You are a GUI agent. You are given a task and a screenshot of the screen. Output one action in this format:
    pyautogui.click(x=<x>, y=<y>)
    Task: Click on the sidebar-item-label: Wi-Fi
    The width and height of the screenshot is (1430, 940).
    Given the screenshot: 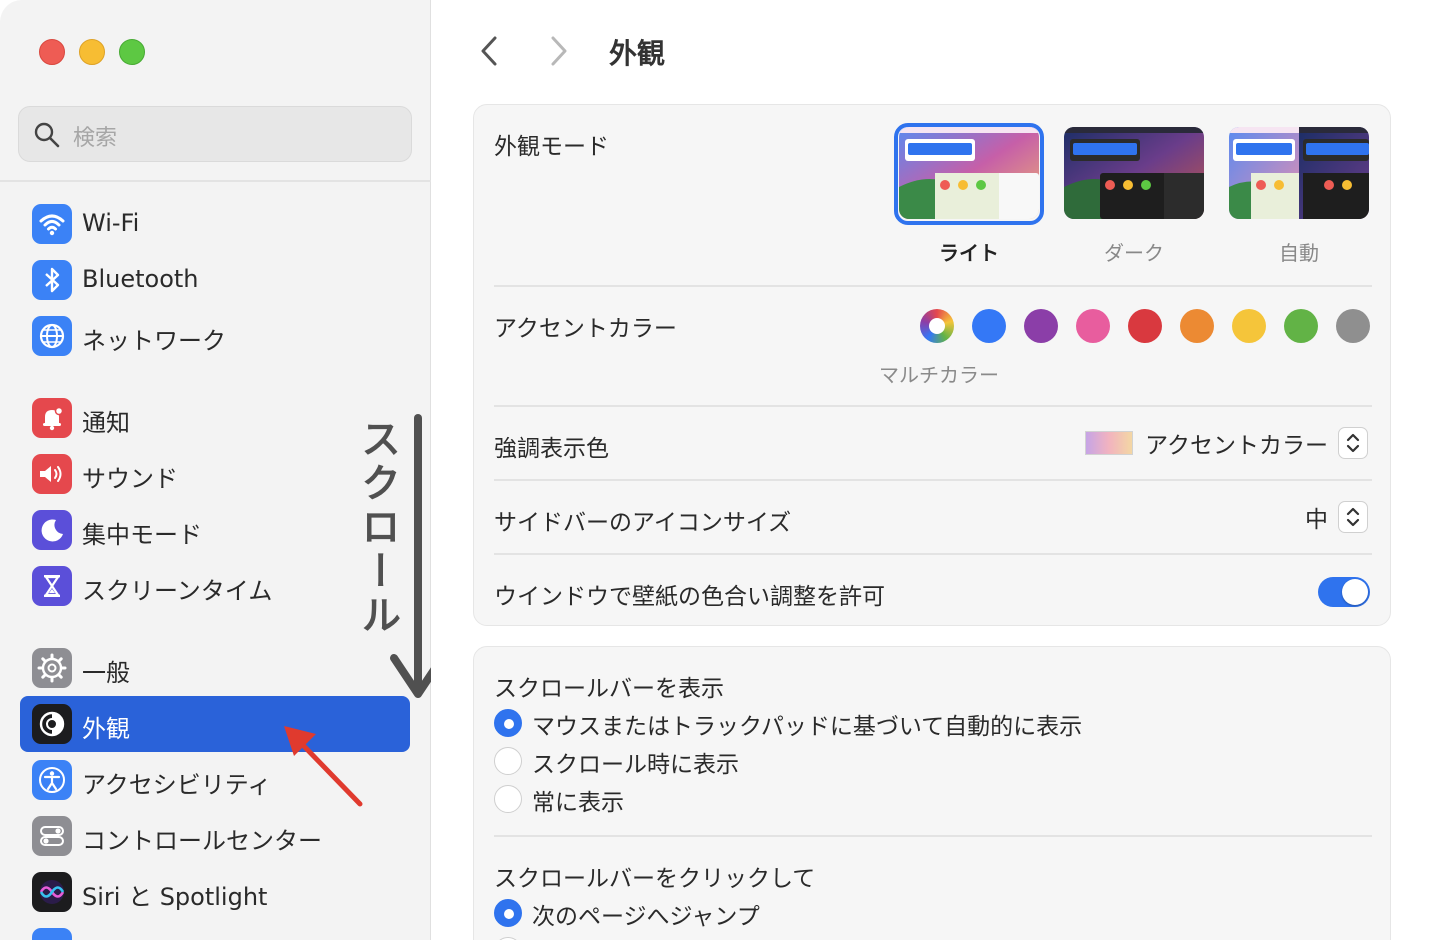 What is the action you would take?
    pyautogui.click(x=111, y=223)
    